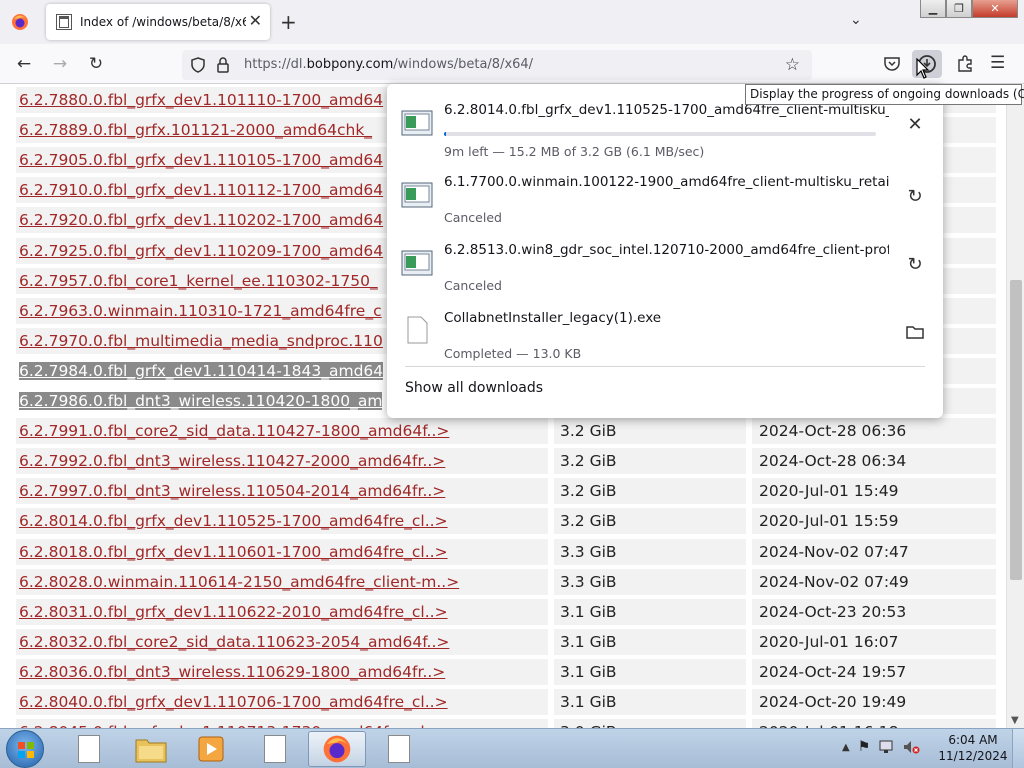  I want to click on show-hidden-icons-icon: ▲, so click(846, 747).